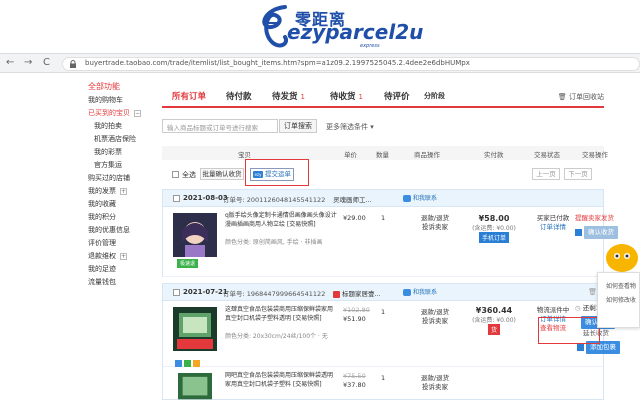 This screenshot has width=640, height=400. Describe the element at coordinates (277, 172) in the screenshot. I see `highlight-box-submit` at that location.